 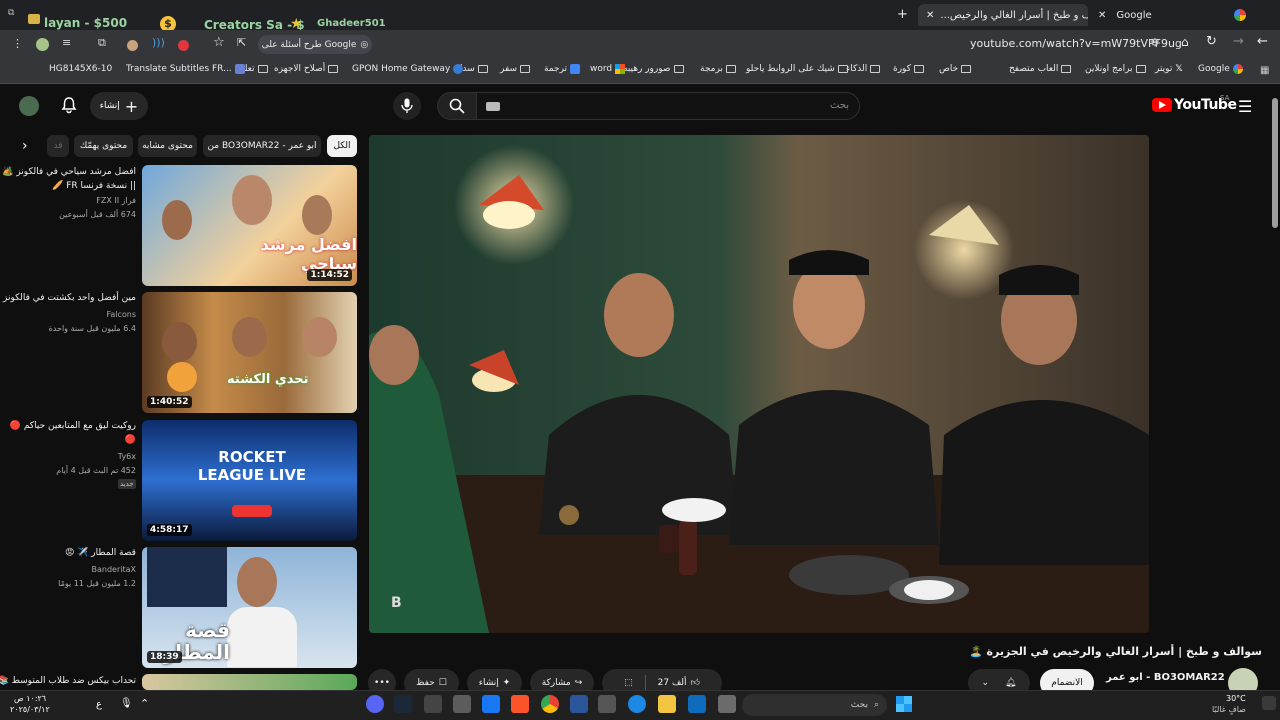 What do you see at coordinates (126, 703) in the screenshot?
I see `microphone-icon: 🎙︎` at bounding box center [126, 703].